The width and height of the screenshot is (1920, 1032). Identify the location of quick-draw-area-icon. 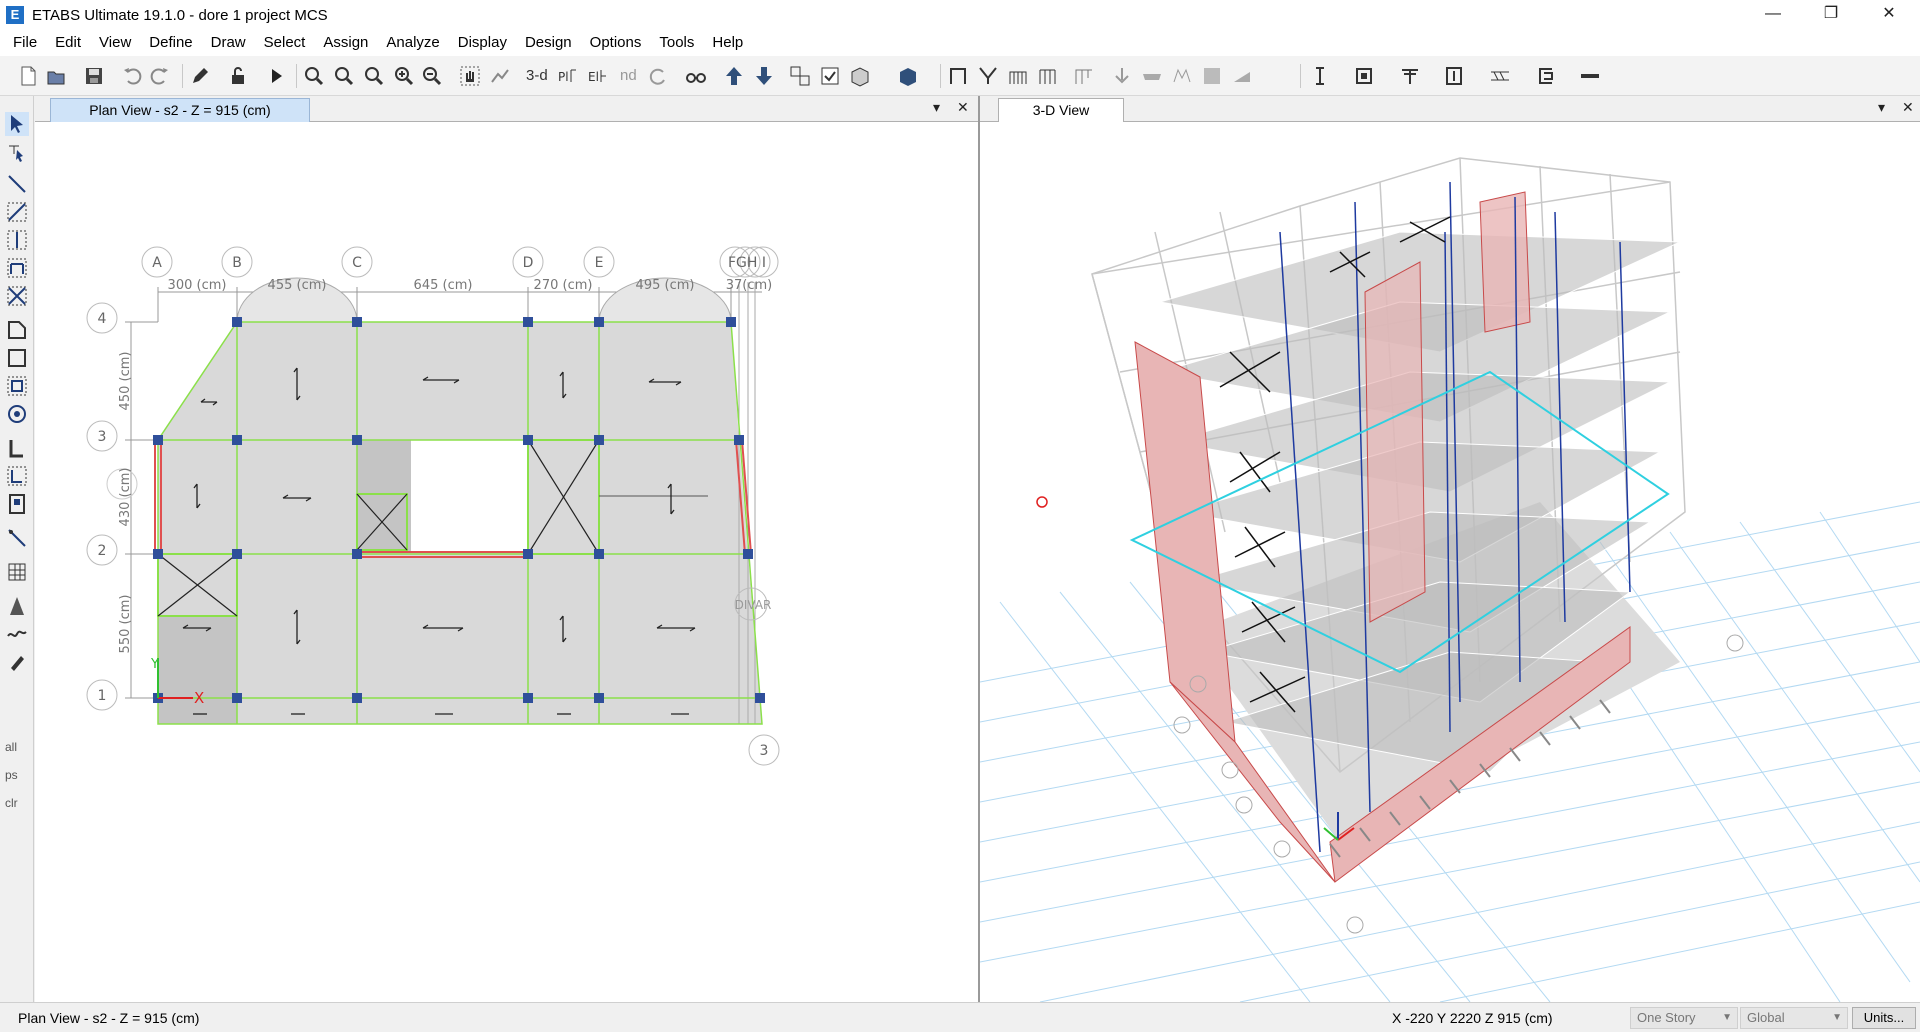
(17, 386).